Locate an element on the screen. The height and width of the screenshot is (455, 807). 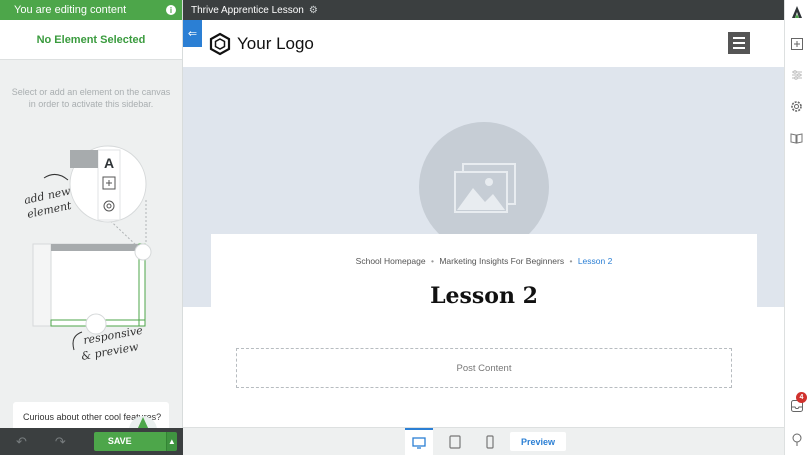
redo-icon: ↷ is located at coordinates (60, 442).